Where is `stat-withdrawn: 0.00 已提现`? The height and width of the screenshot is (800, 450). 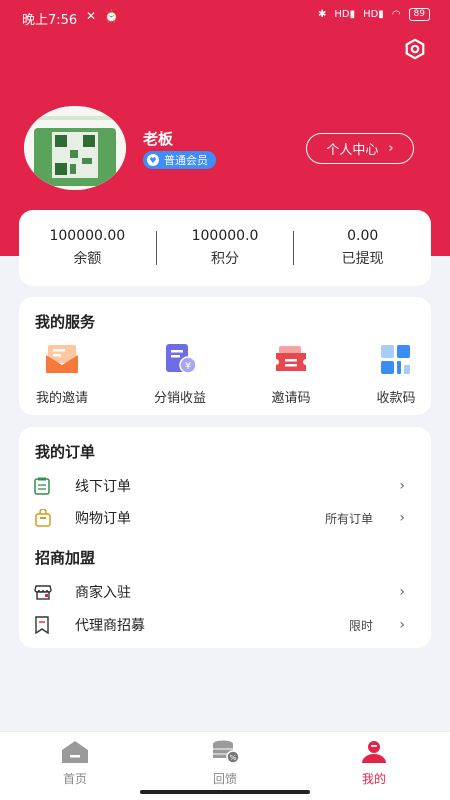 stat-withdrawn: 0.00 已提现 is located at coordinates (362, 248).